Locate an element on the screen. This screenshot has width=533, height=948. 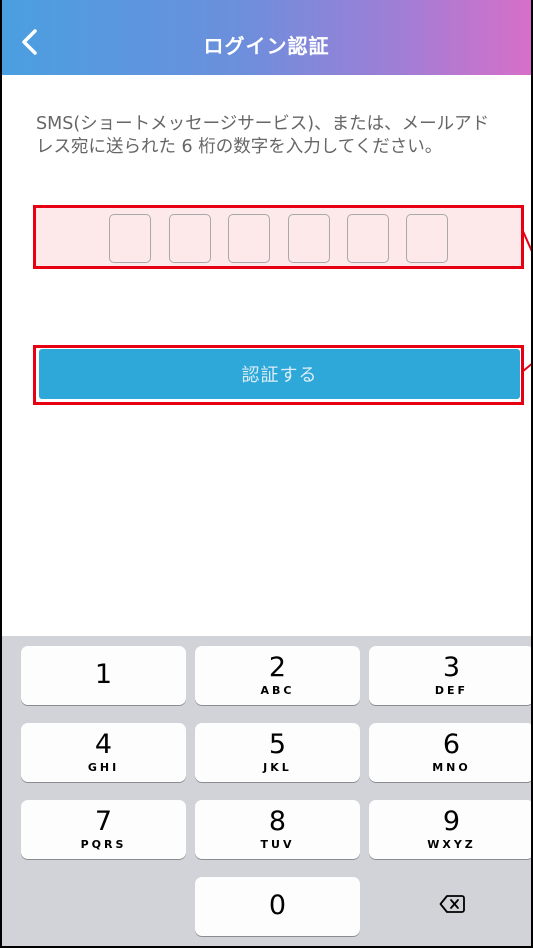
key-0: 0 is located at coordinates (277, 906).